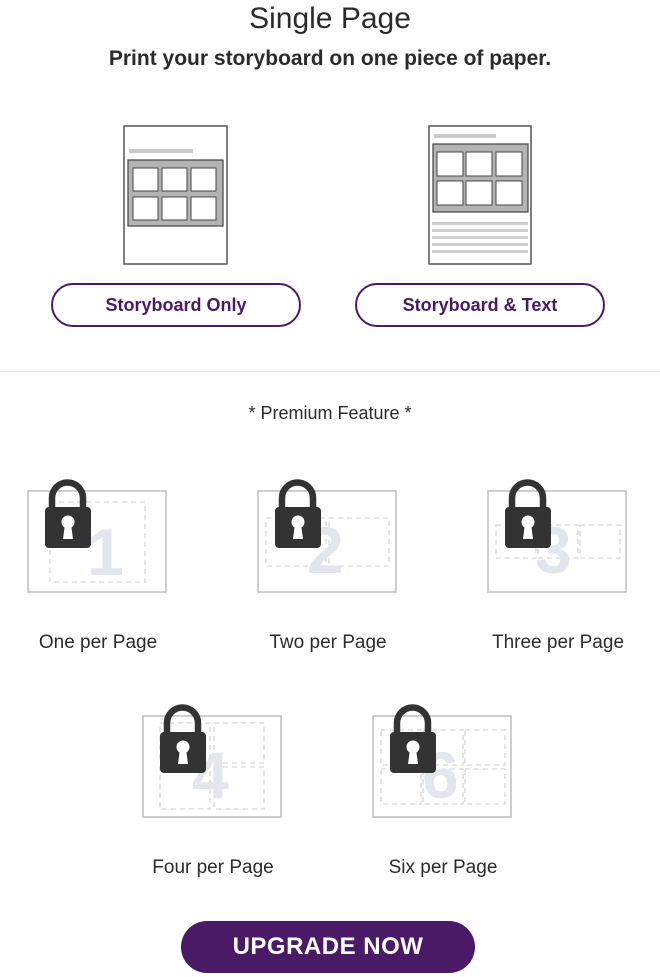  Describe the element at coordinates (558, 642) in the screenshot. I see `layout-three-label: Three per Page` at that location.